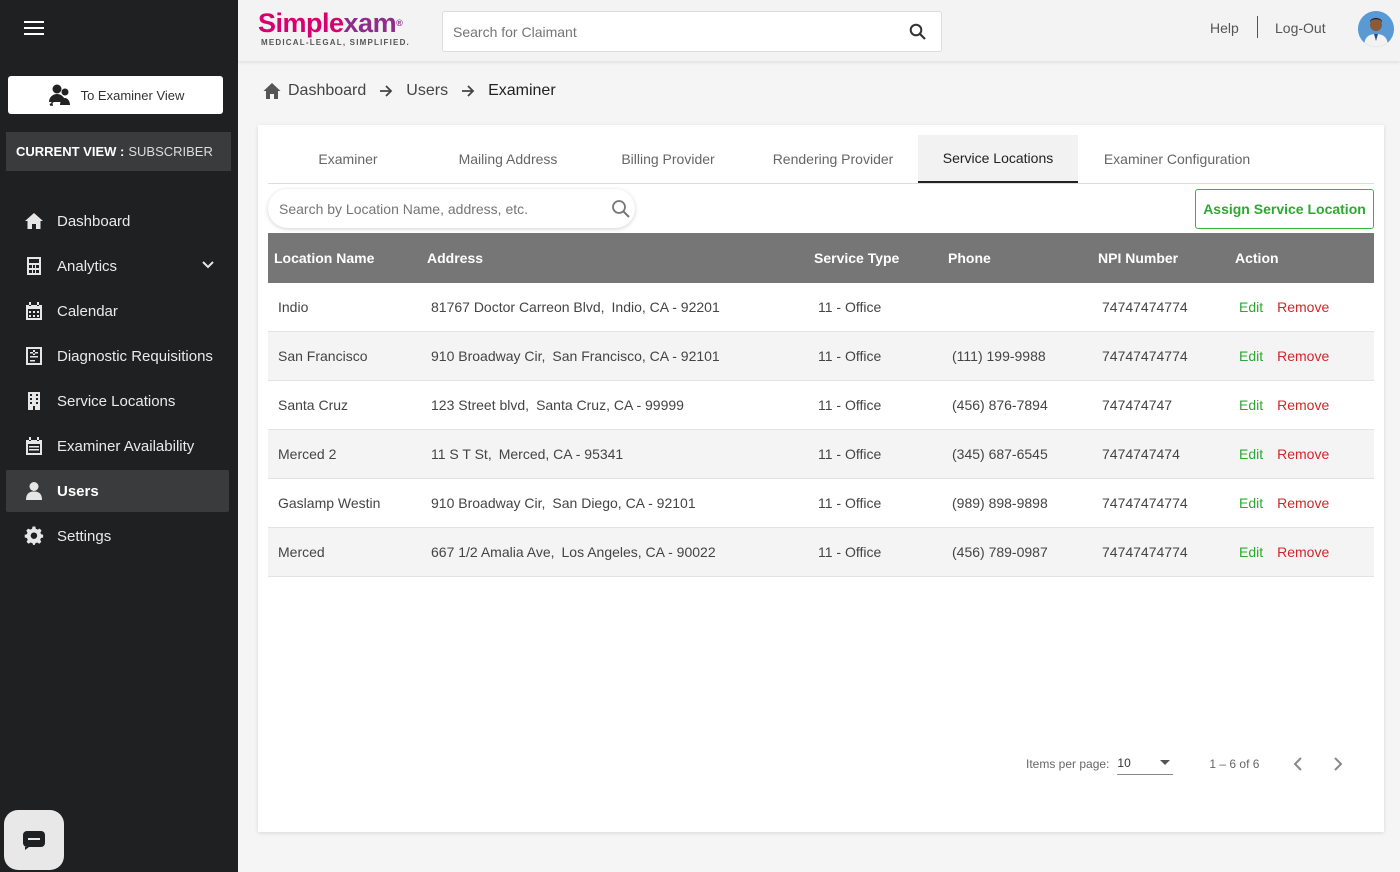 Image resolution: width=1400 pixels, height=872 pixels. I want to click on logout-link: Log-Out, so click(1300, 28).